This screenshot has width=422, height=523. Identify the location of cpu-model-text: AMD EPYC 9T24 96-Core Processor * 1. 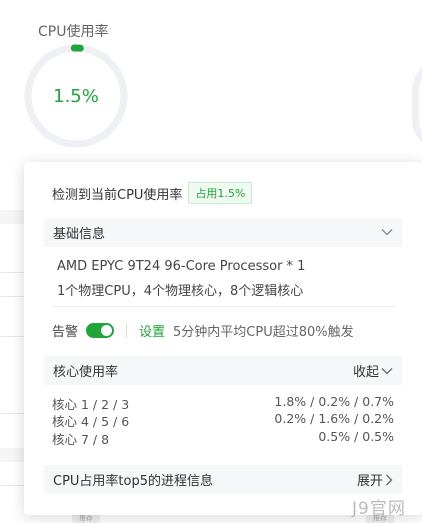
(181, 266).